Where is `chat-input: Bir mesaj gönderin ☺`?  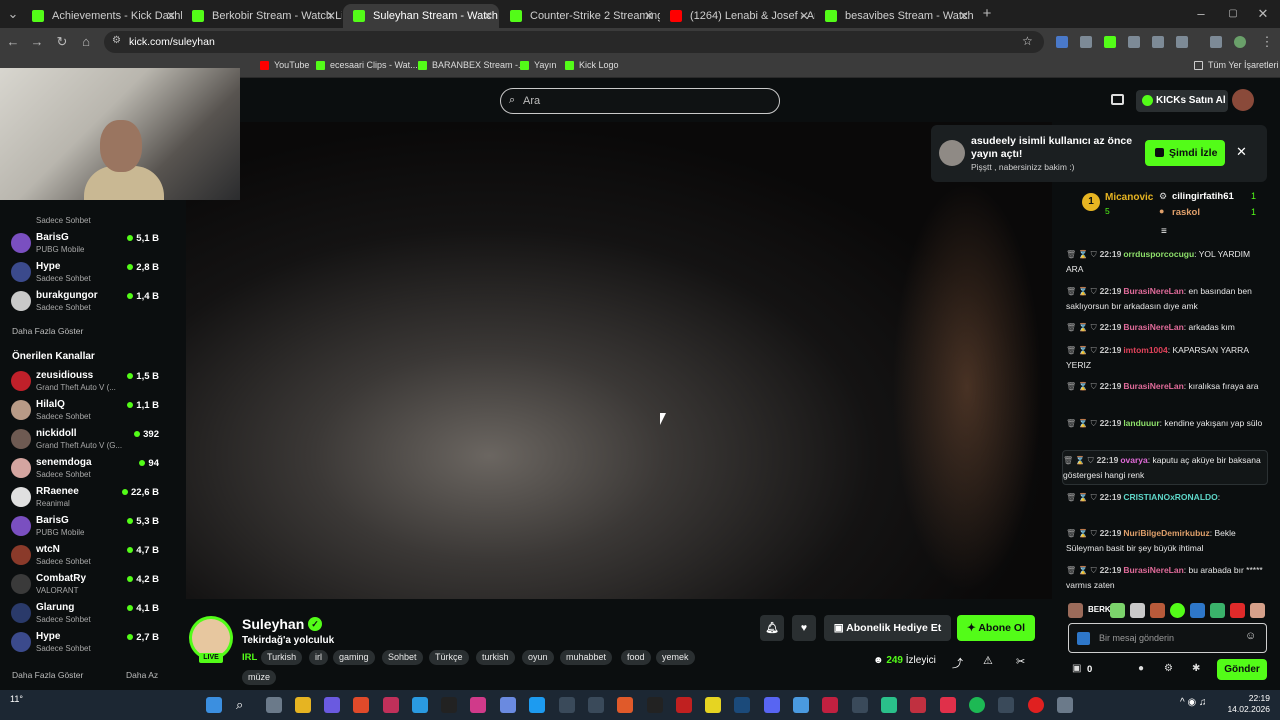 chat-input: Bir mesaj gönderin ☺ is located at coordinates (1167, 638).